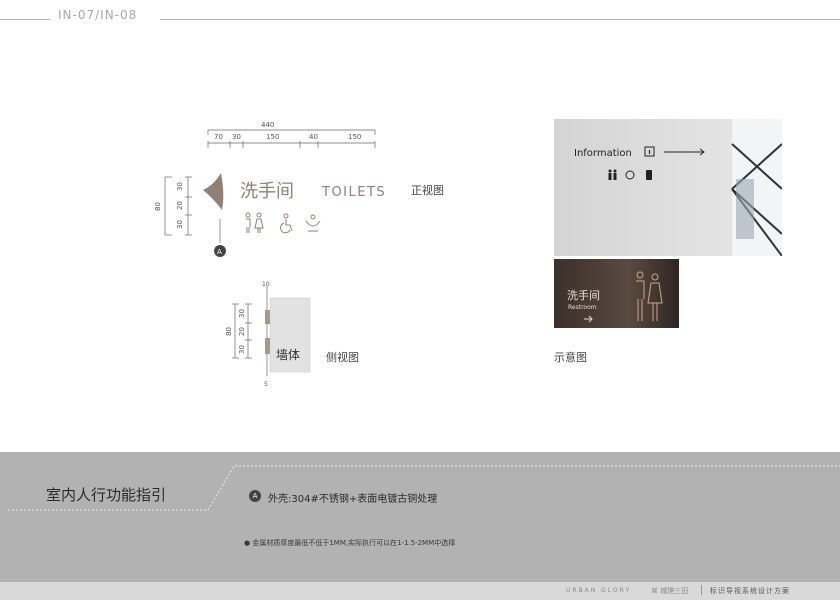 The image size is (840, 600). Describe the element at coordinates (570, 357) in the screenshot. I see `illustration-label: 示意图` at that location.